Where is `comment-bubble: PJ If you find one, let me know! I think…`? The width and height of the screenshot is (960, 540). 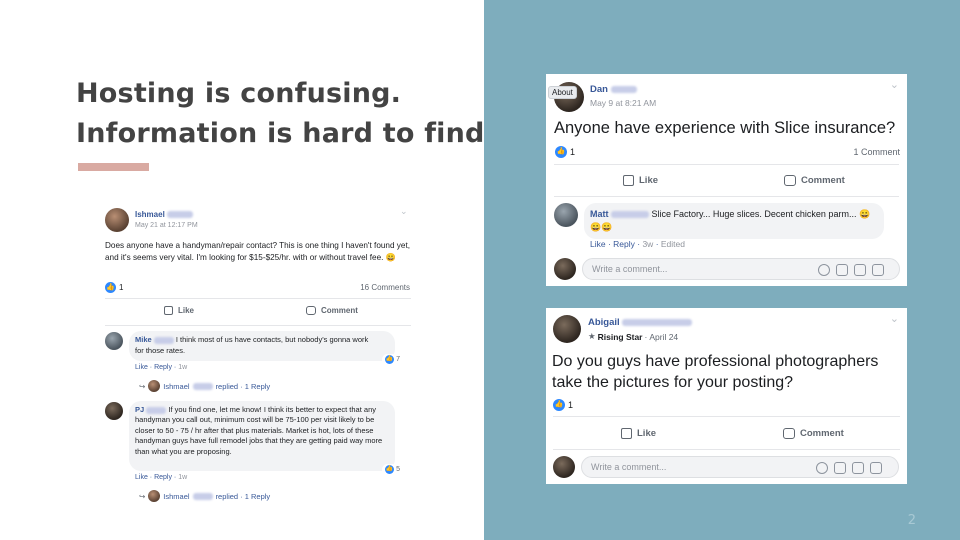 comment-bubble: PJ If you find one, let me know! I think… is located at coordinates (266, 438).